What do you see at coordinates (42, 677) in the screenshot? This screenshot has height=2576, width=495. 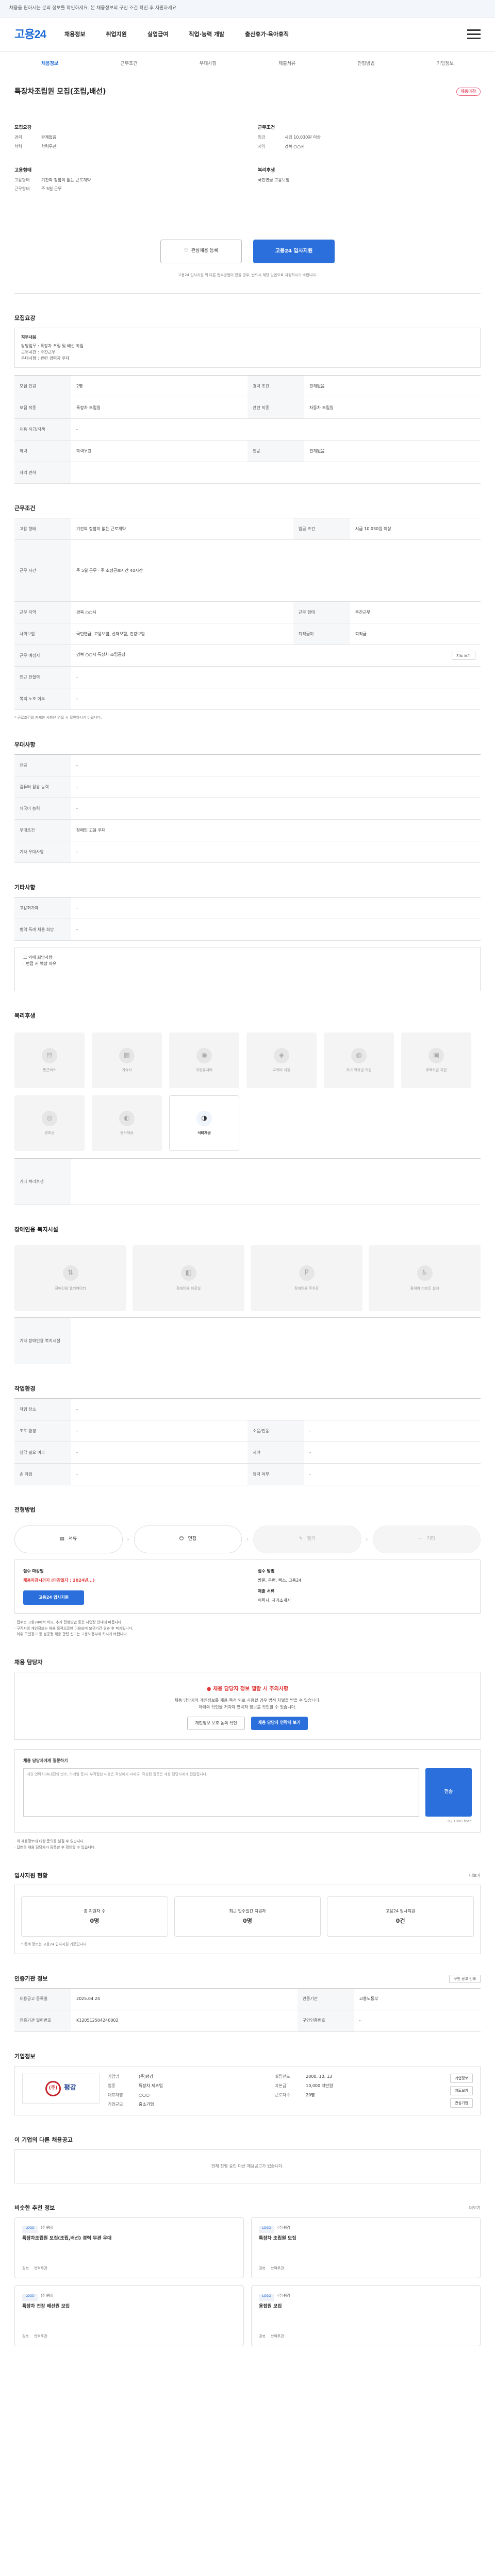 I see `cell-key: 인근 전철역` at bounding box center [42, 677].